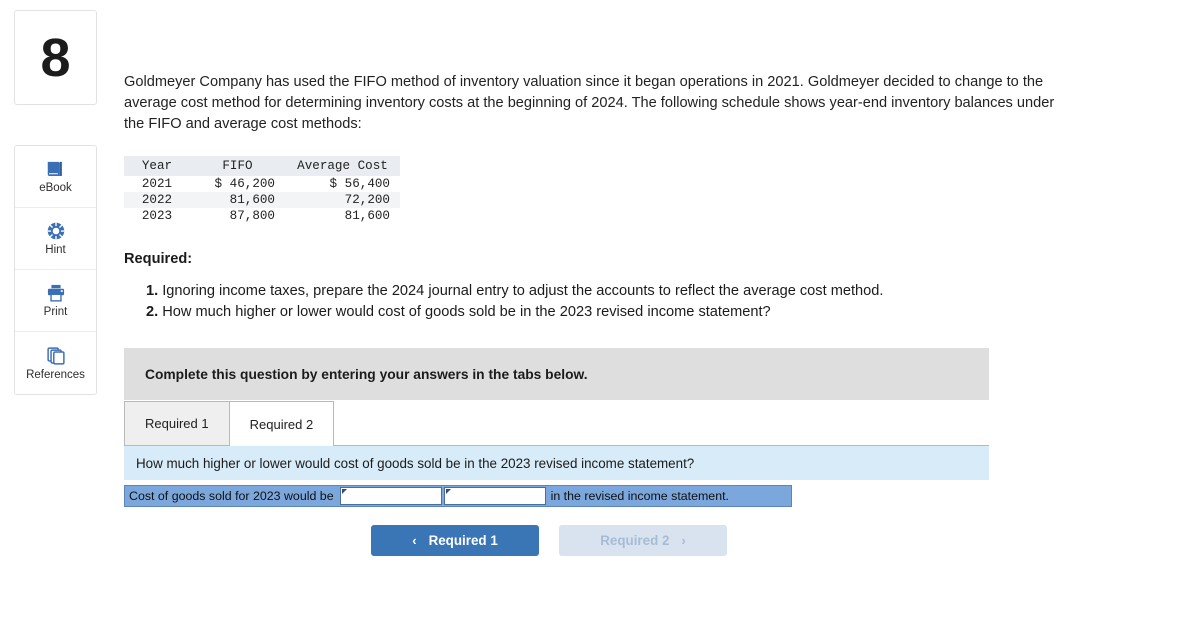 This screenshot has width=1200, height=641. Describe the element at coordinates (494, 496) in the screenshot. I see `answer-direction-select` at that location.